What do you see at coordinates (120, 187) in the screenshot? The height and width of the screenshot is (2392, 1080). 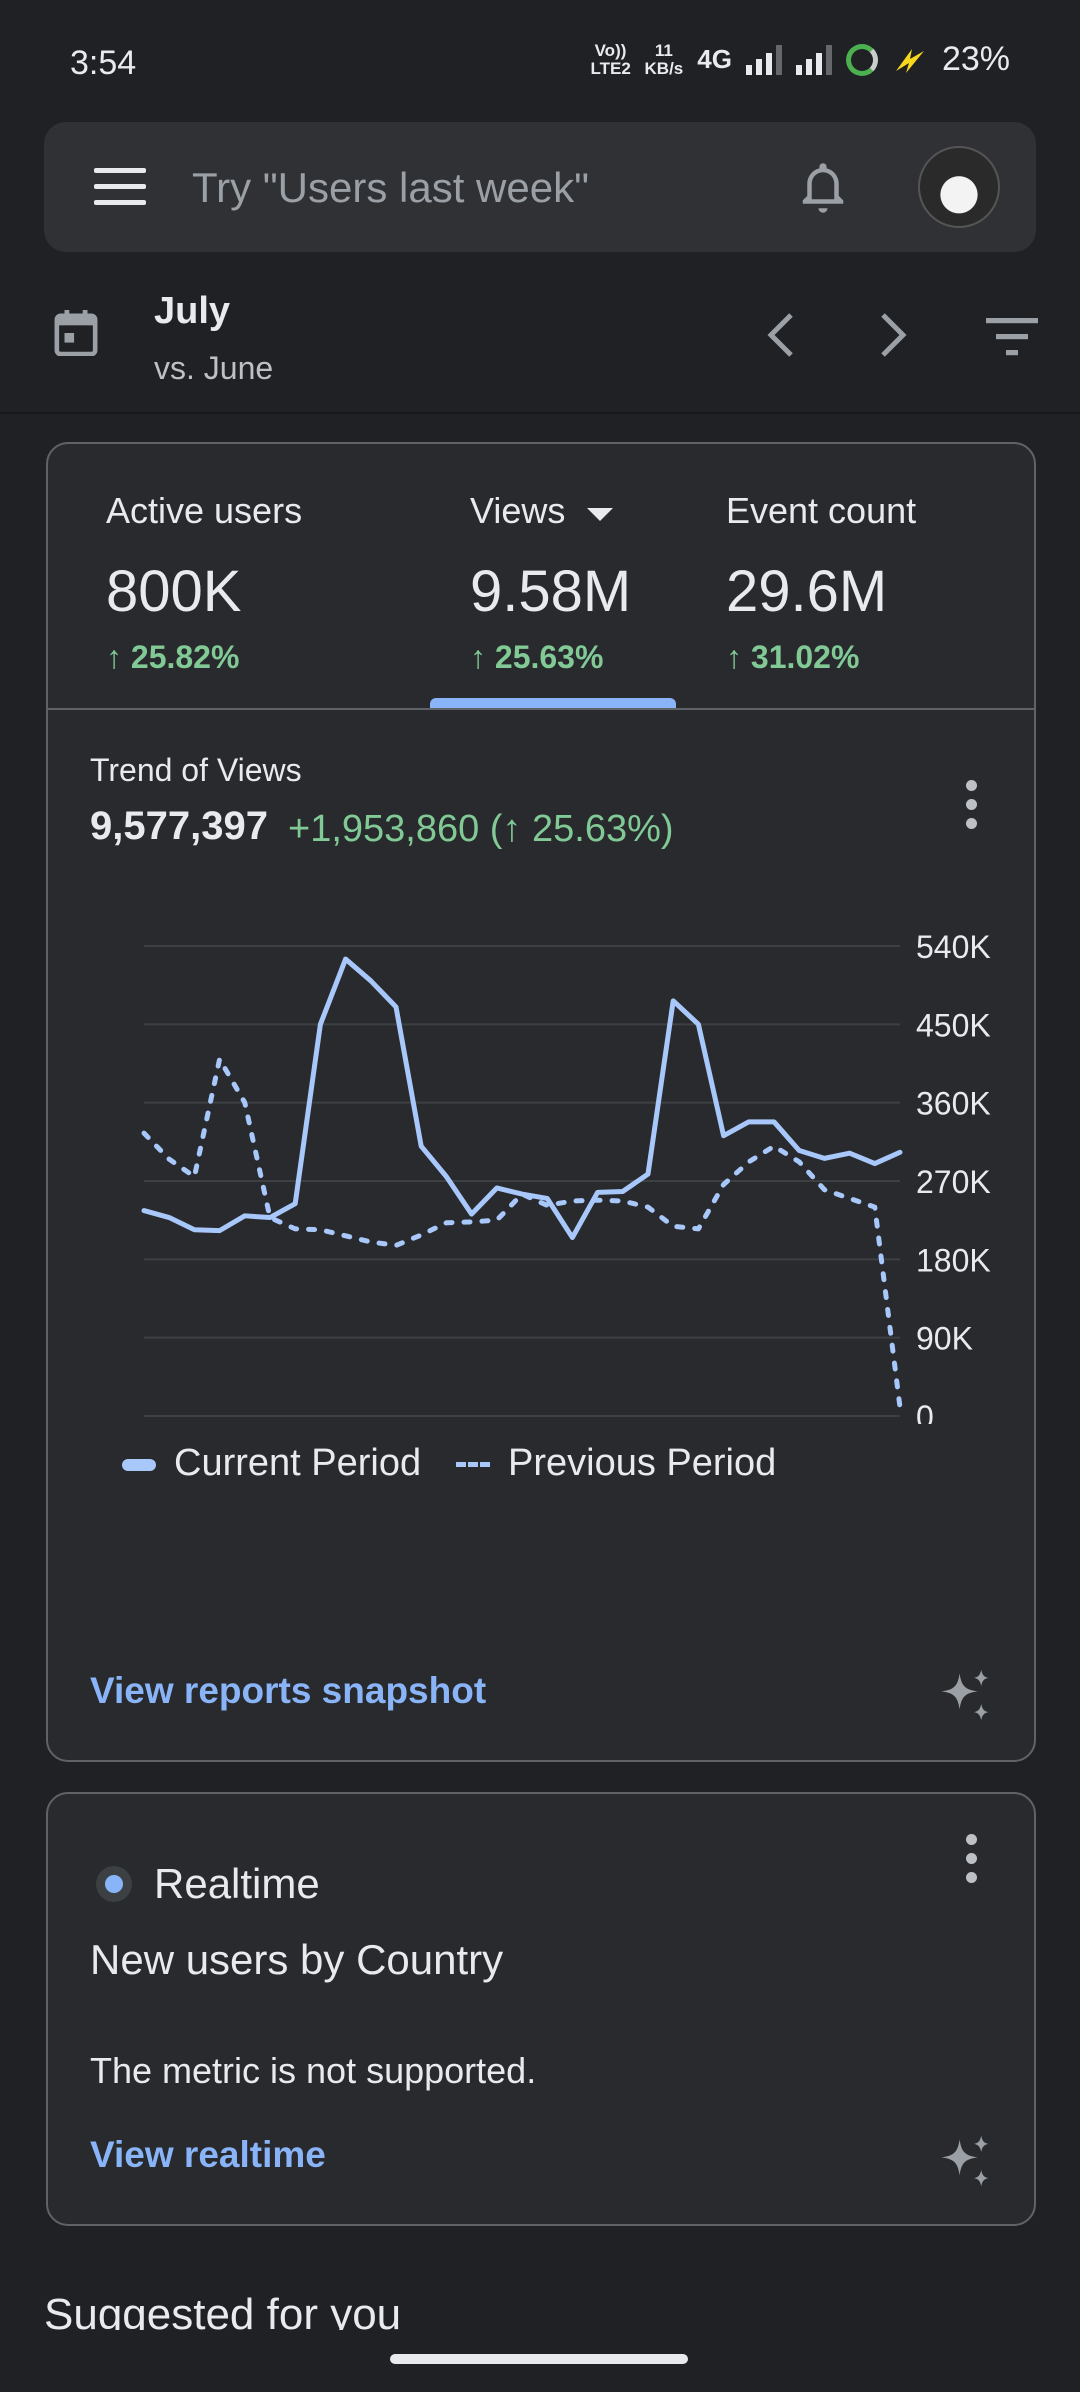 I see `hamburger-menu-icon` at bounding box center [120, 187].